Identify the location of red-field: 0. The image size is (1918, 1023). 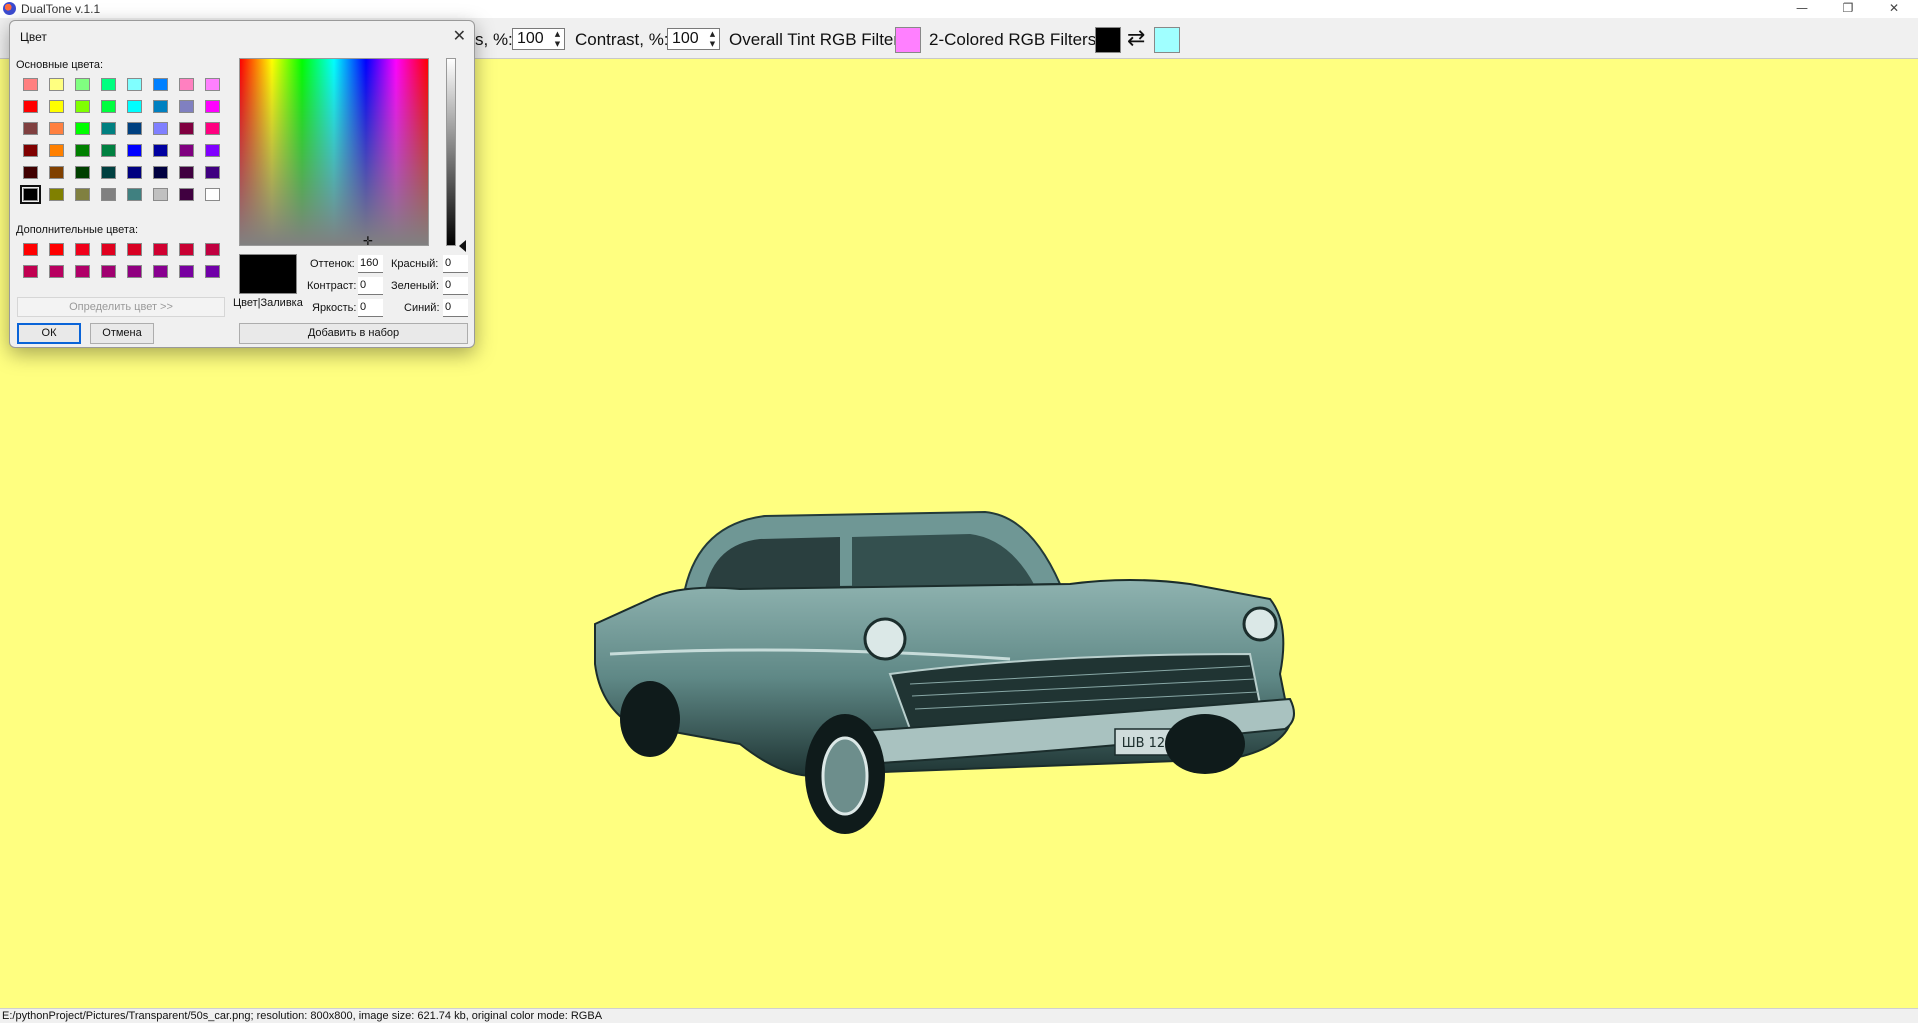
(455, 264).